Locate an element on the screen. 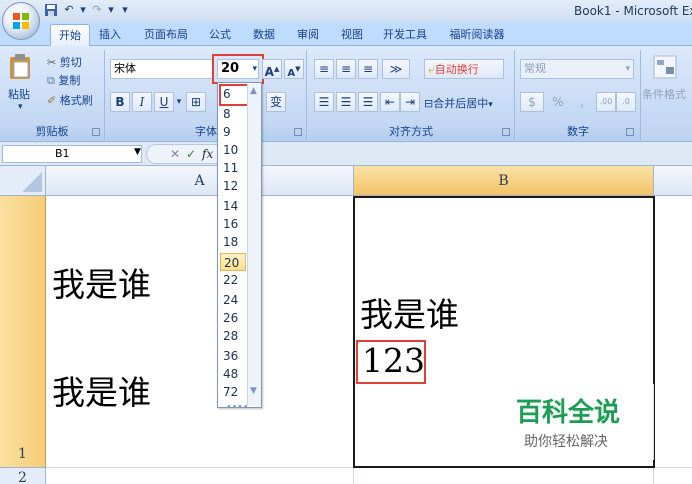 The image size is (692, 484). office-button is located at coordinates (21, 21).